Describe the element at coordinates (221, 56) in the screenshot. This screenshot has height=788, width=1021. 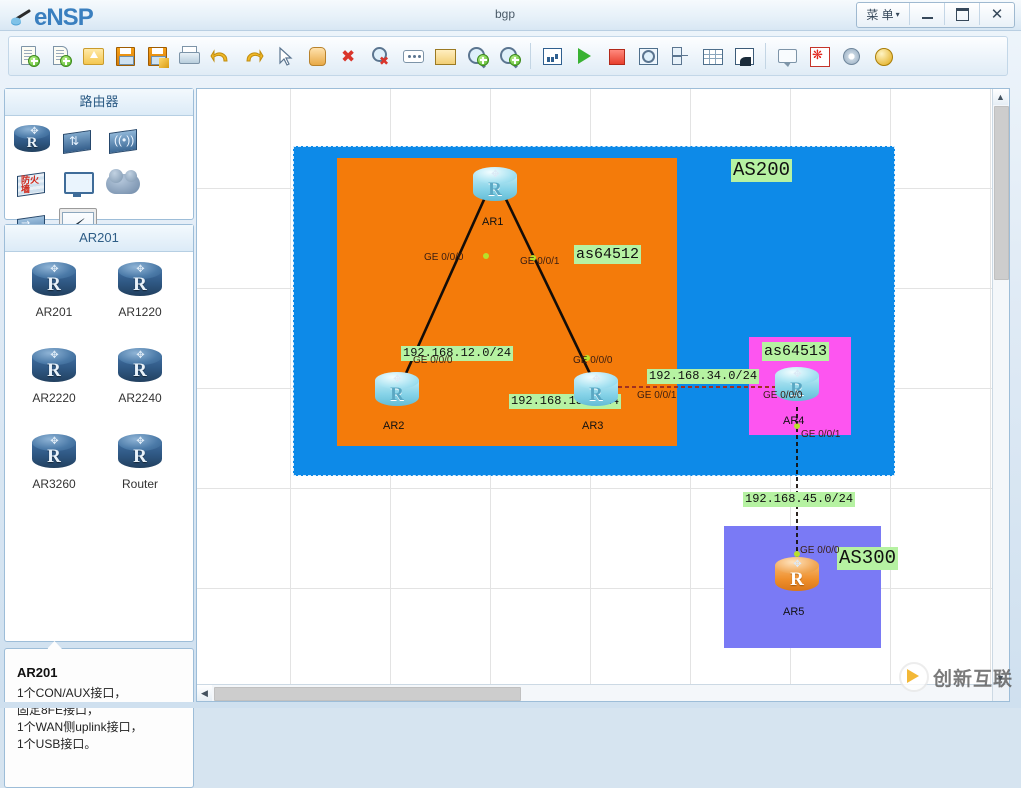
I see `undo-icon` at that location.